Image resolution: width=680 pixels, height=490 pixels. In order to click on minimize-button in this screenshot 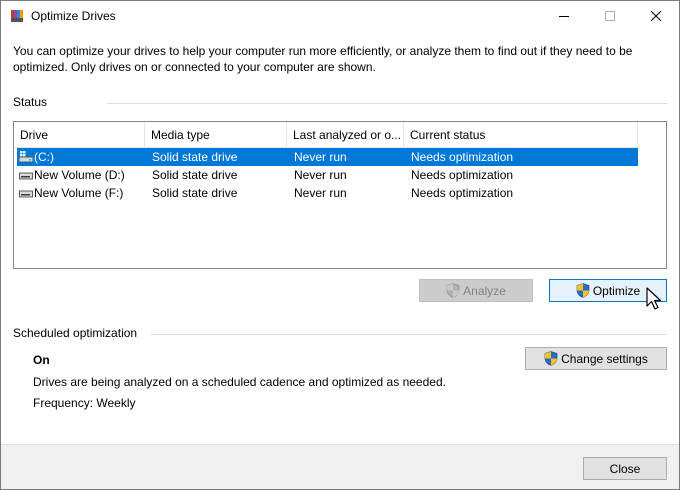, I will do `click(564, 16)`.